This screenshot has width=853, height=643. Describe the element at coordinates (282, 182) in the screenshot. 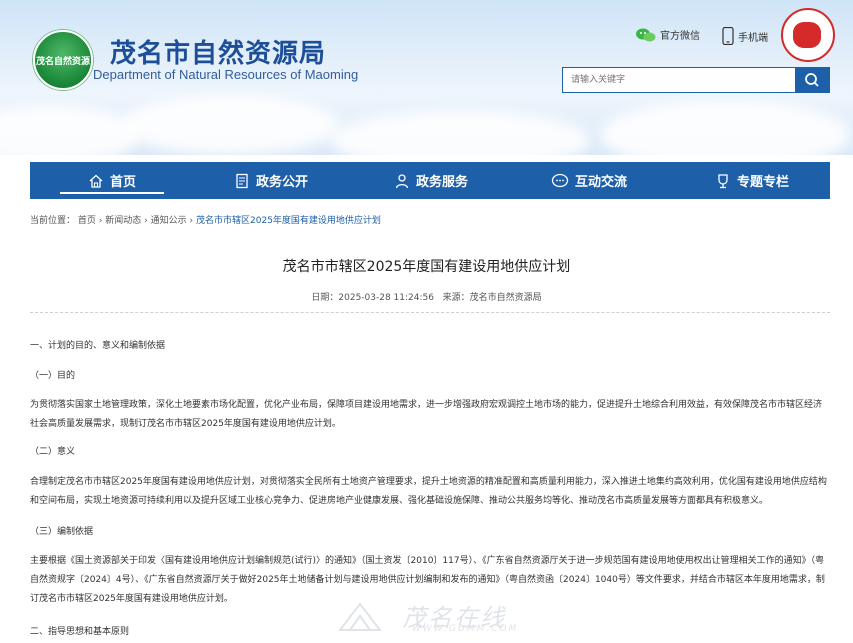

I see `nav-label: 政务公开` at that location.